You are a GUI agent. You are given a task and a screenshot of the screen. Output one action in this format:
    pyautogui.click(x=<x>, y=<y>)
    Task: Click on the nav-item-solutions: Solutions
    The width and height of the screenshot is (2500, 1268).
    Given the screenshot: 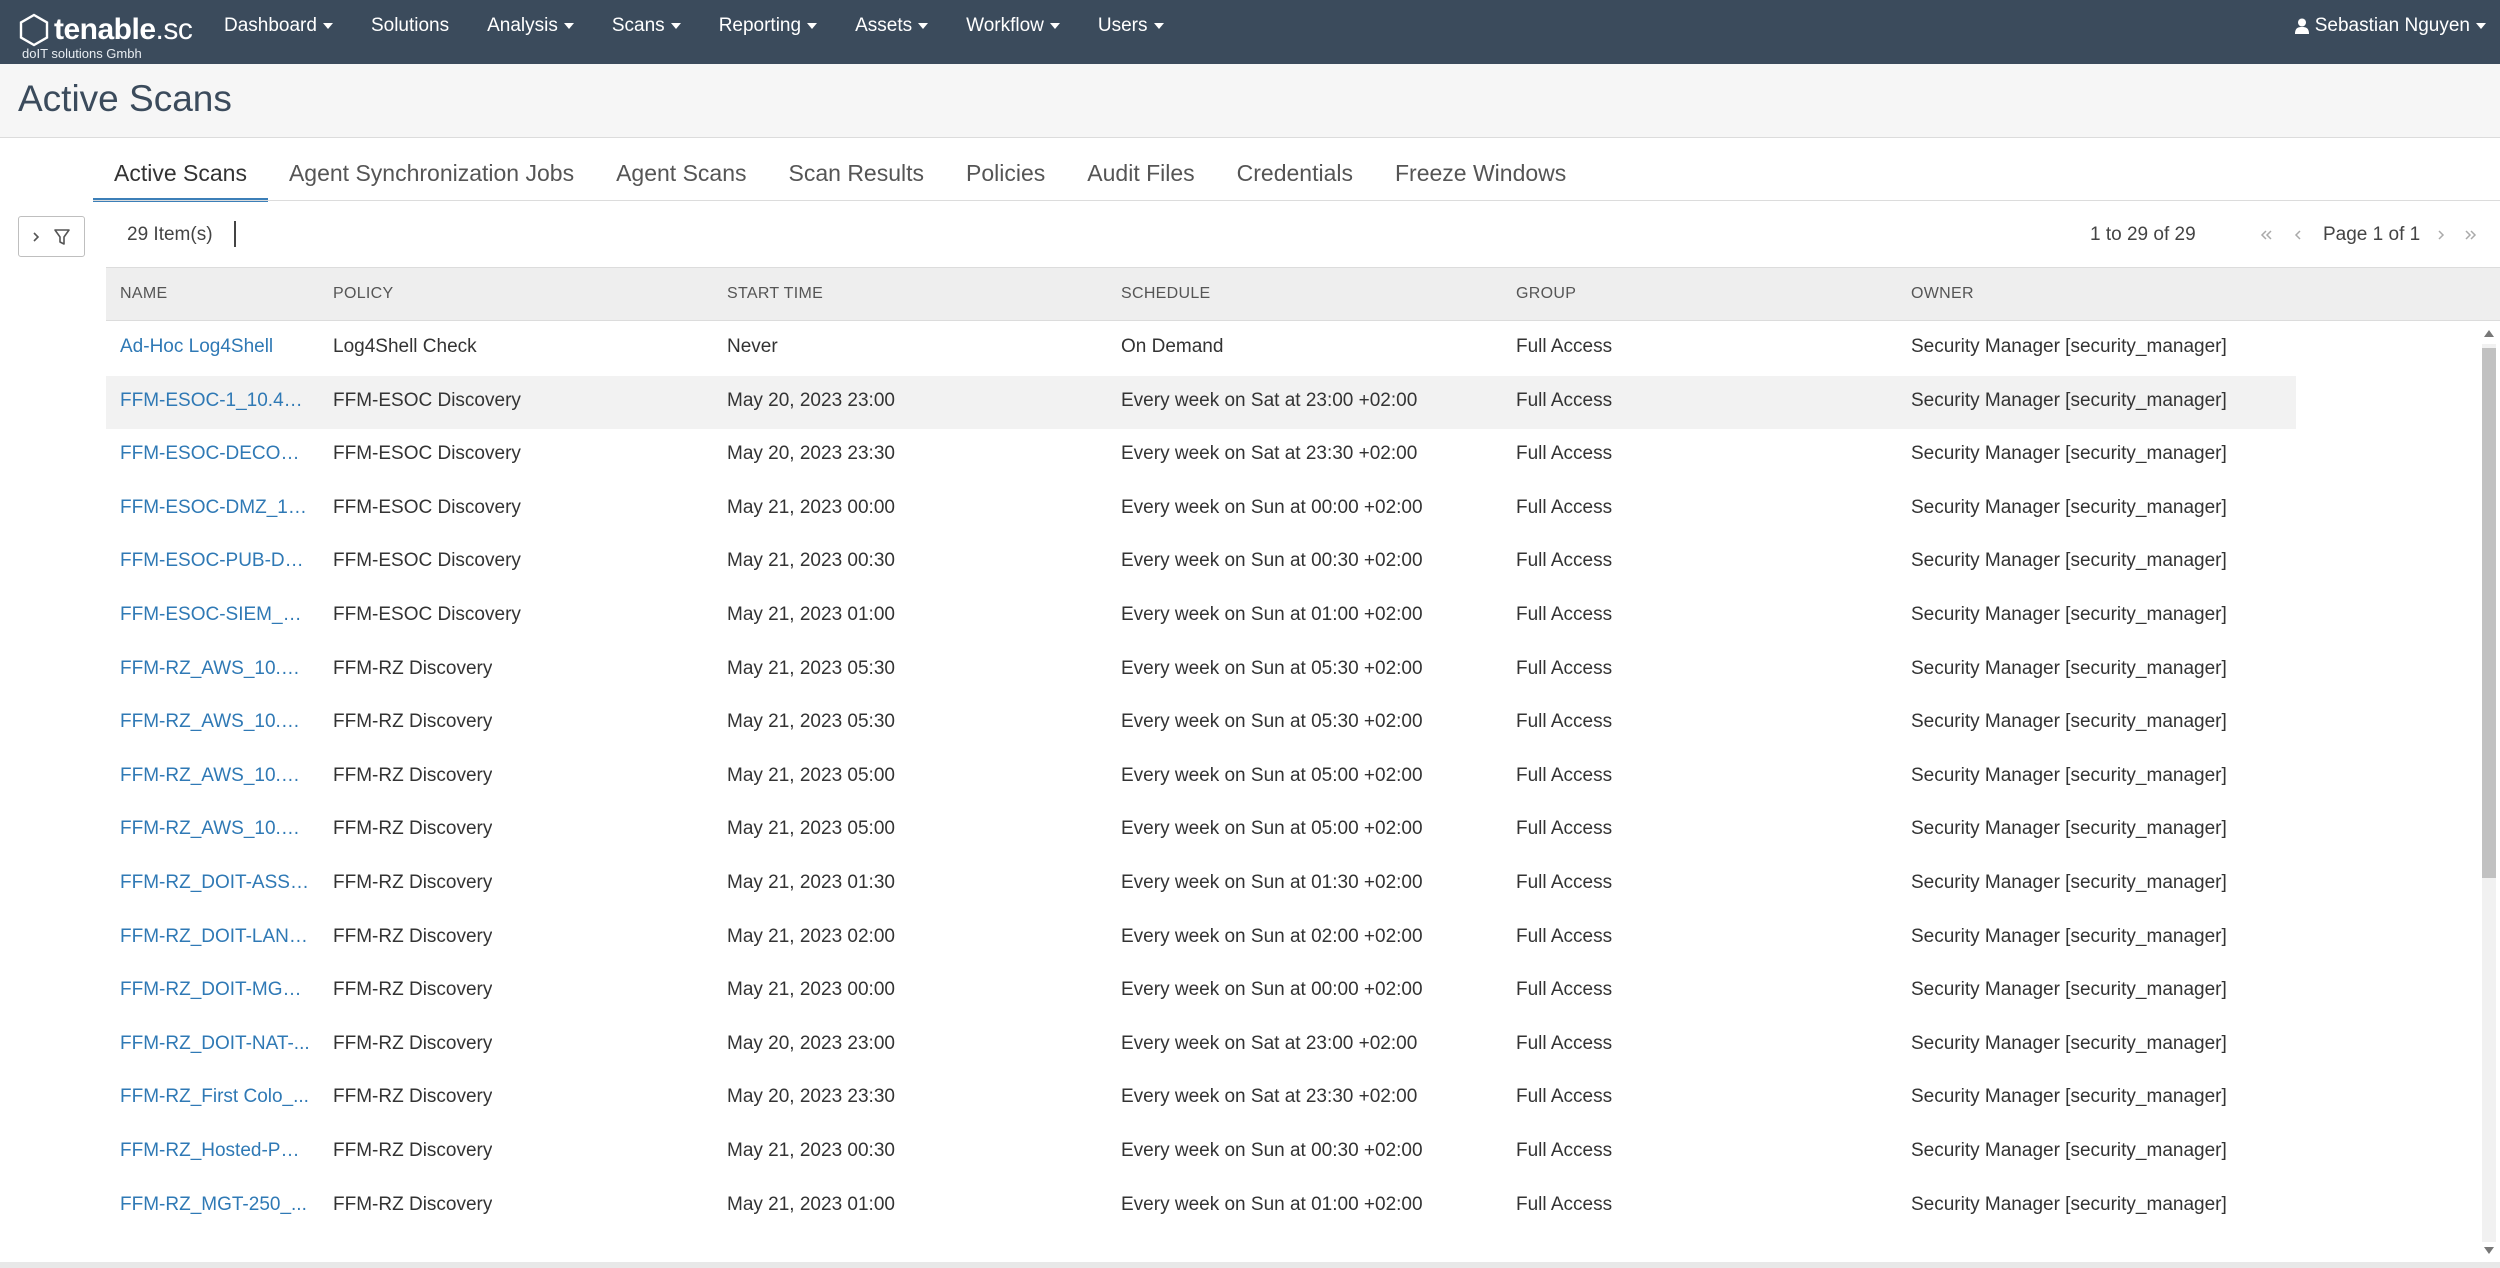 What is the action you would take?
    pyautogui.click(x=410, y=26)
    